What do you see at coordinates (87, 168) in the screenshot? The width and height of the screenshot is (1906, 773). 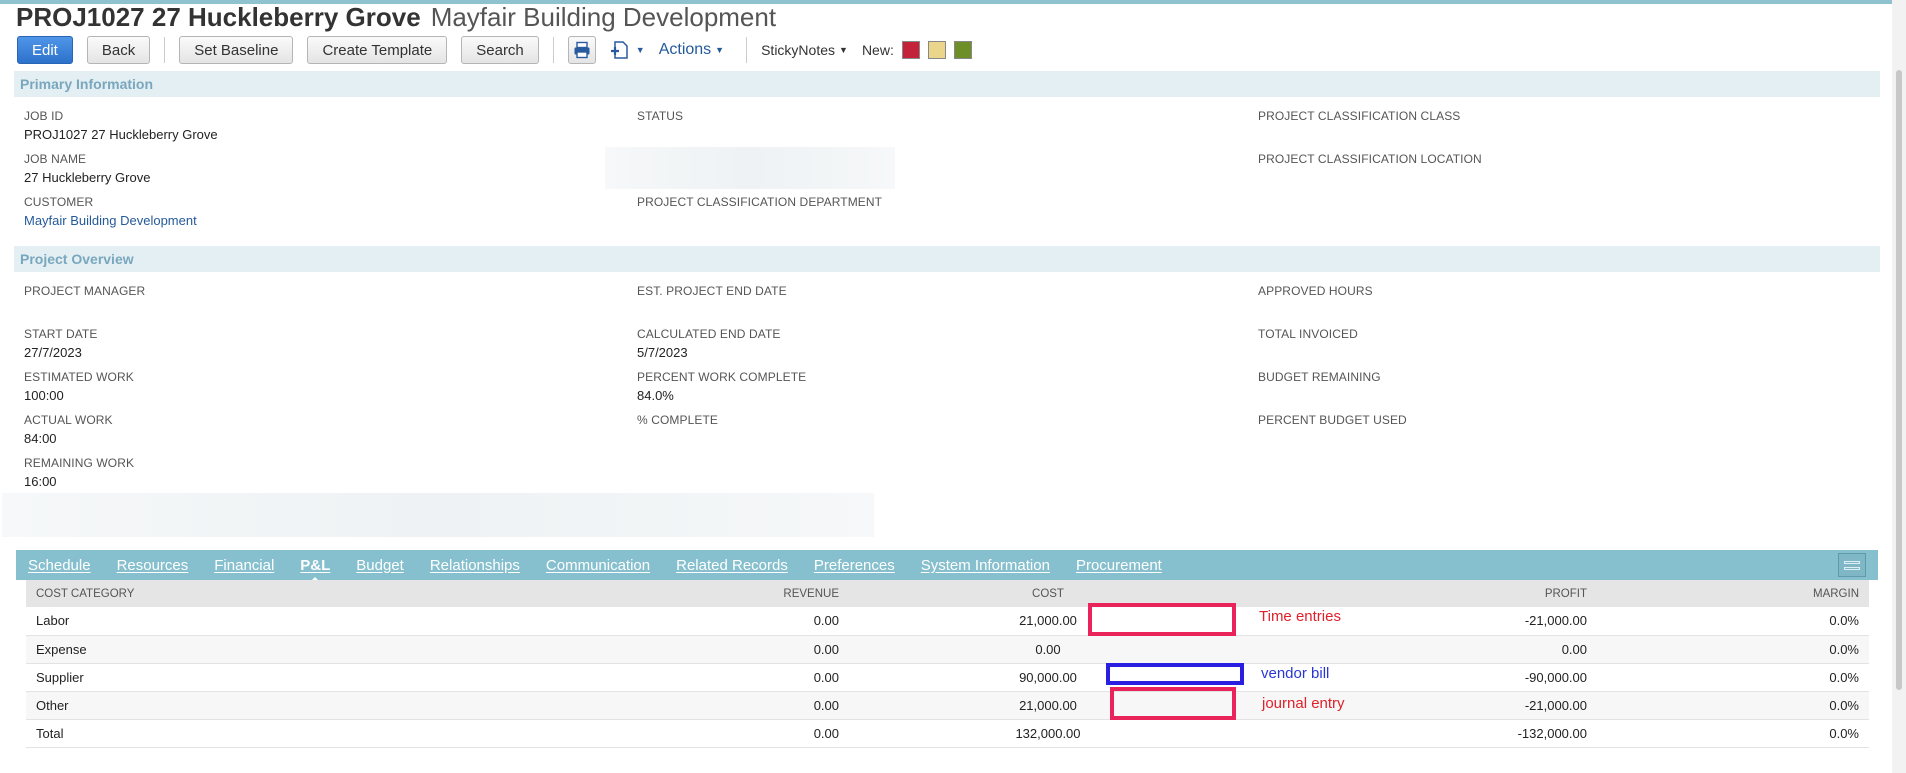 I see `job-name-field: JOB NAME 27 Huckleberry Grove` at bounding box center [87, 168].